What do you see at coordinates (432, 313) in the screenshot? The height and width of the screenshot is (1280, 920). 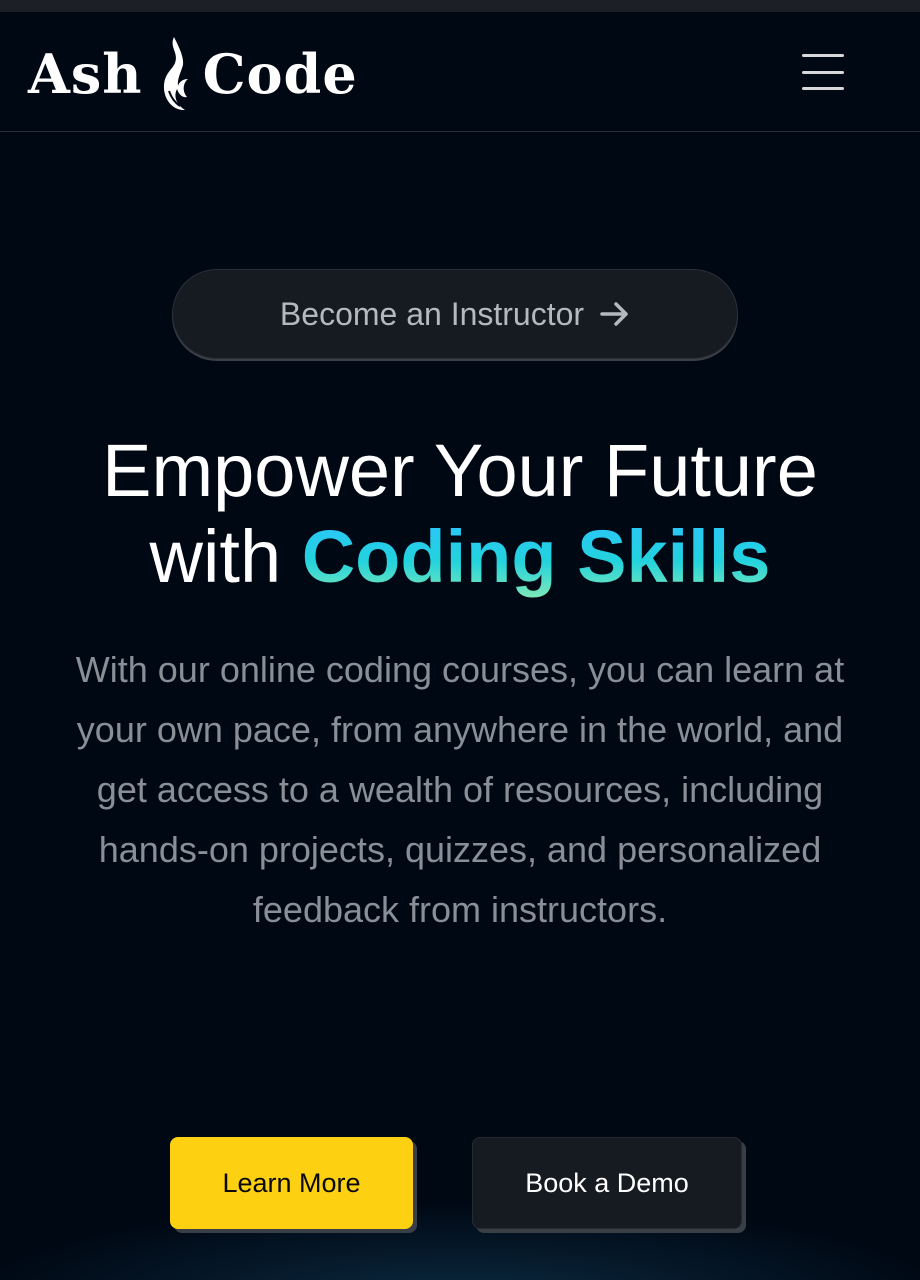 I see `become-instructor-label: Become an Instructor` at bounding box center [432, 313].